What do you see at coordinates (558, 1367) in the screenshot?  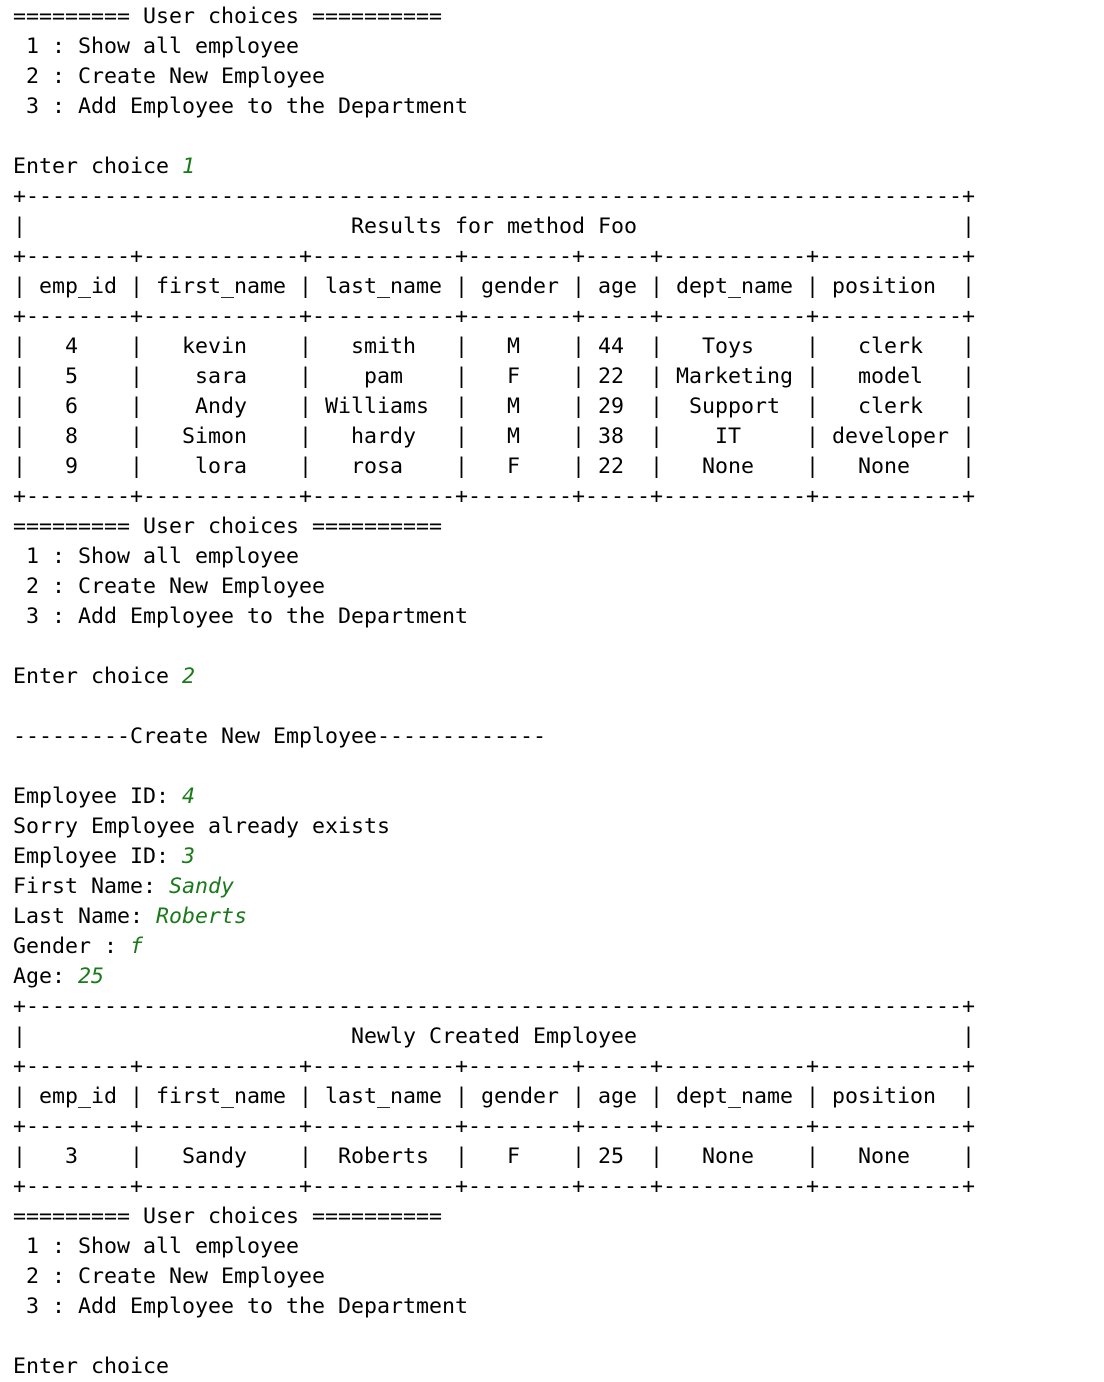 I see `prompt-line: Enter choice` at bounding box center [558, 1367].